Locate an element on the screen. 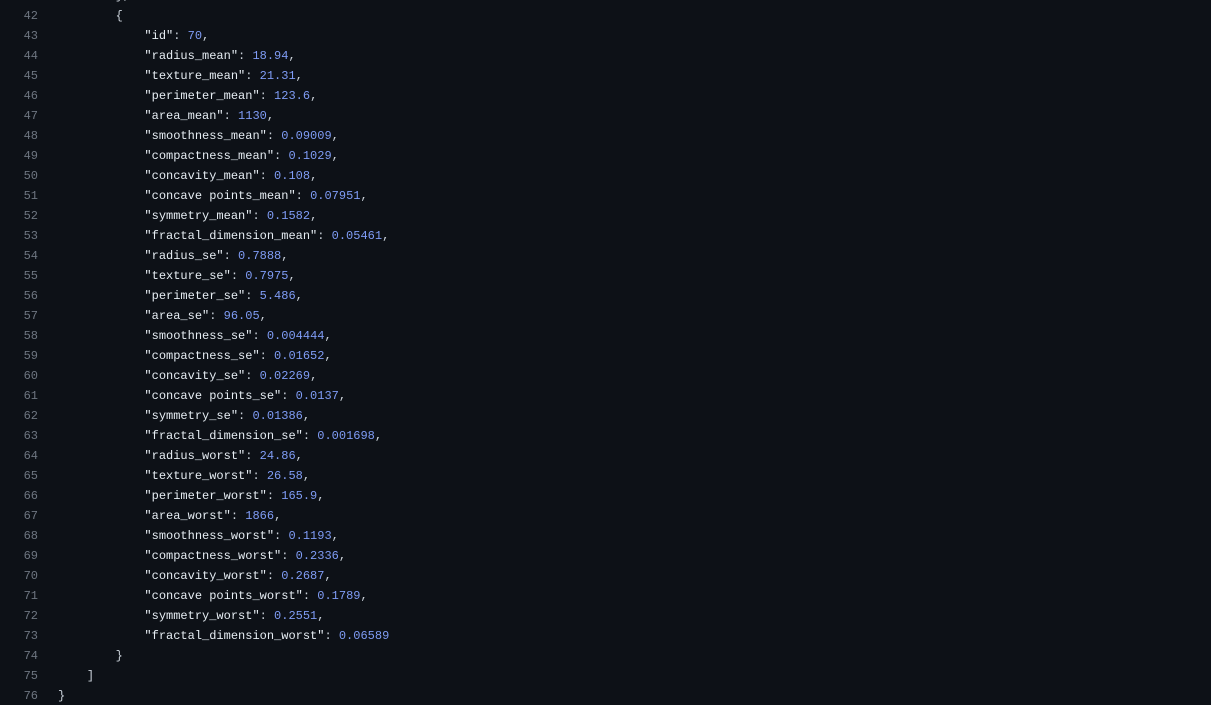 This screenshot has width=1211, height=705. code-line: 59 "compactness_se": 0.01652, is located at coordinates (605, 356).